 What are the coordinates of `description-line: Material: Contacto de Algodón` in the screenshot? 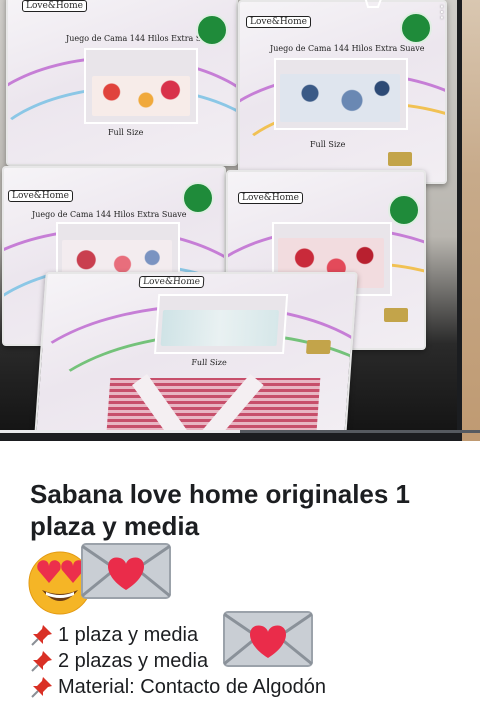 It's located at (250, 687).